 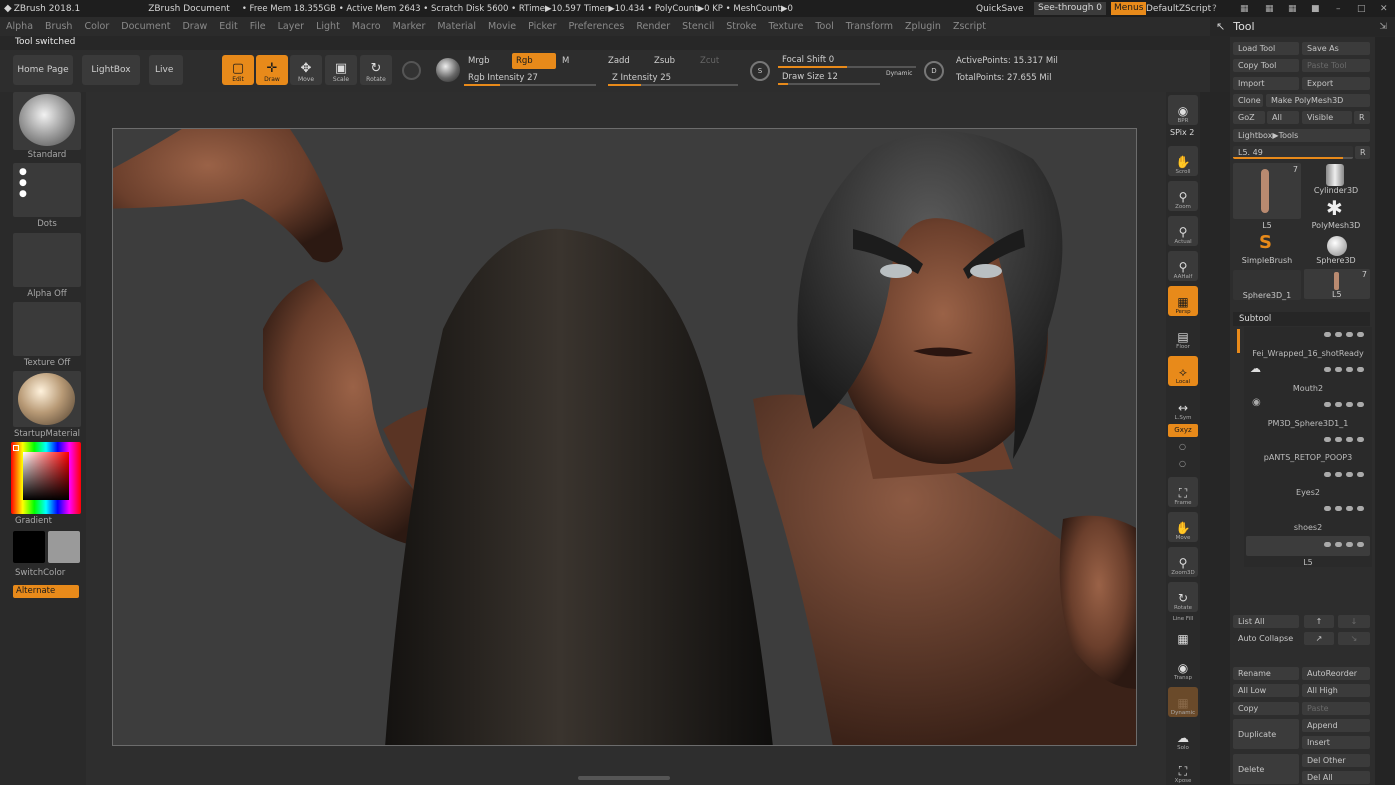 I want to click on layout-icon: ▦, so click(x=1244, y=9).